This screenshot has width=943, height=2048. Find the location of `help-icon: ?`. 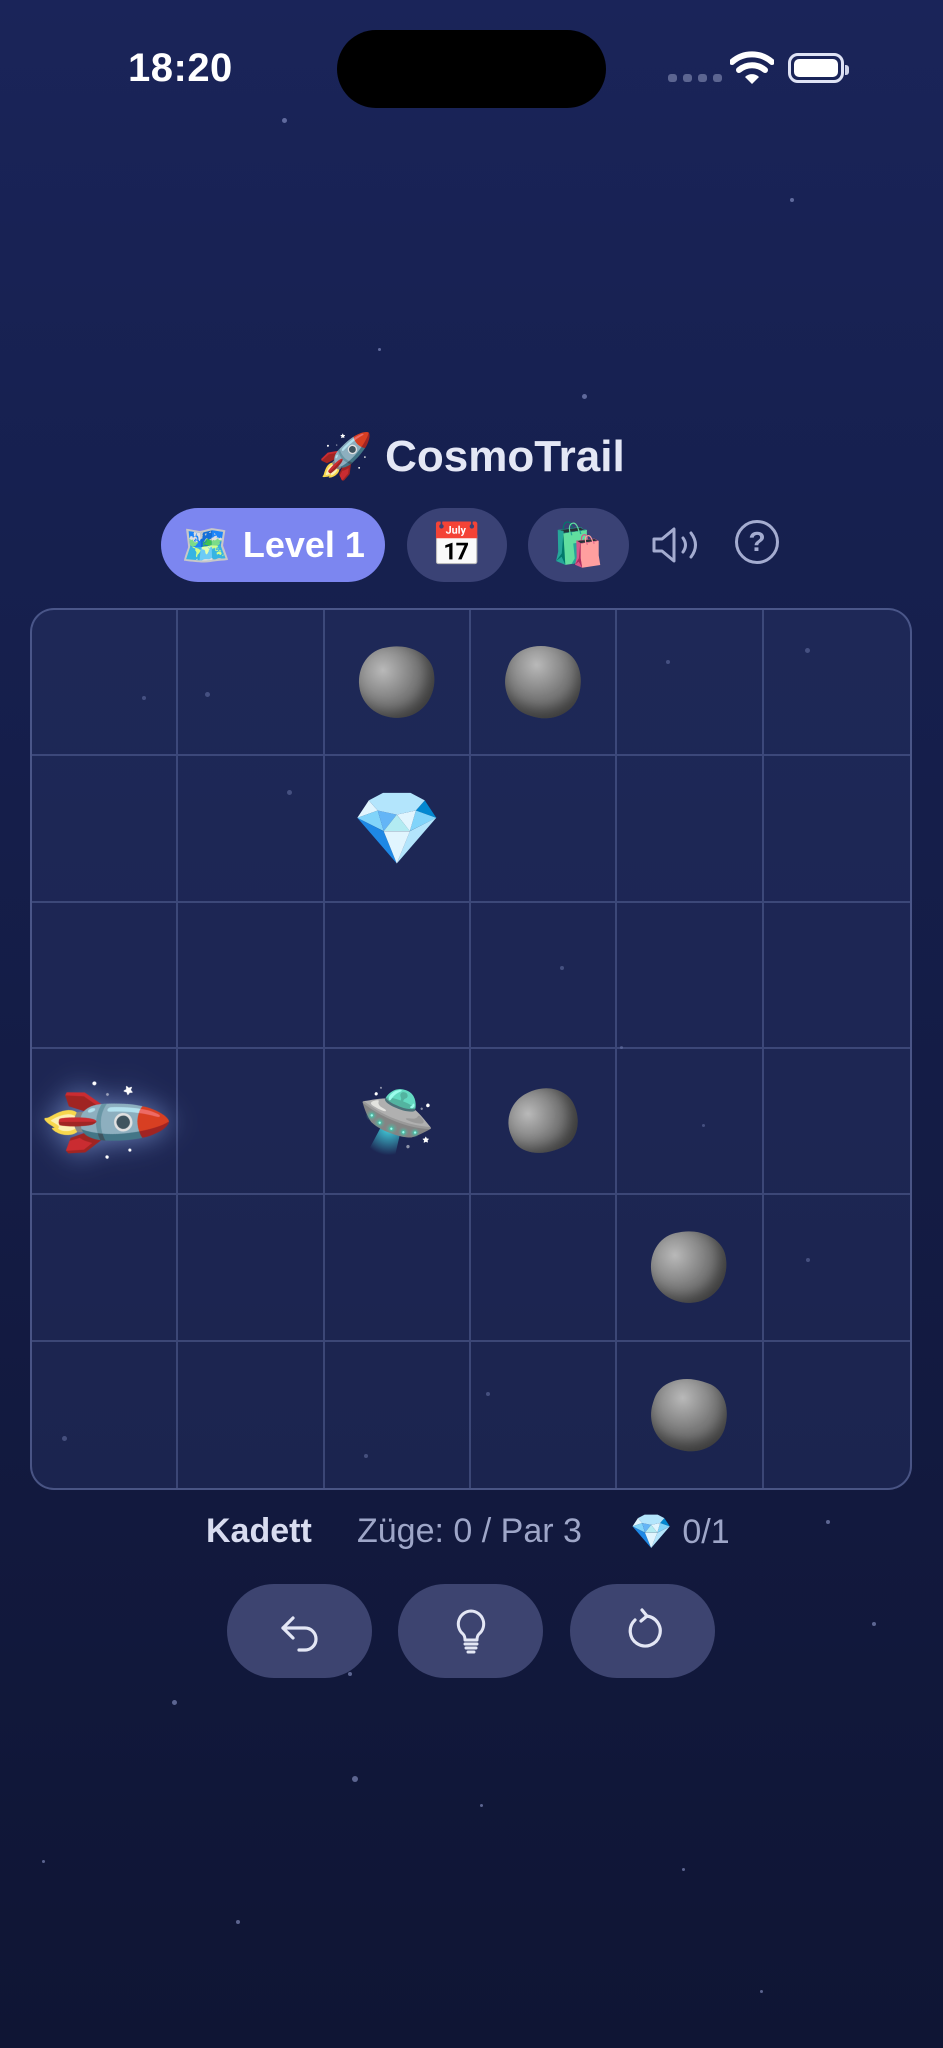

help-icon: ? is located at coordinates (757, 541).